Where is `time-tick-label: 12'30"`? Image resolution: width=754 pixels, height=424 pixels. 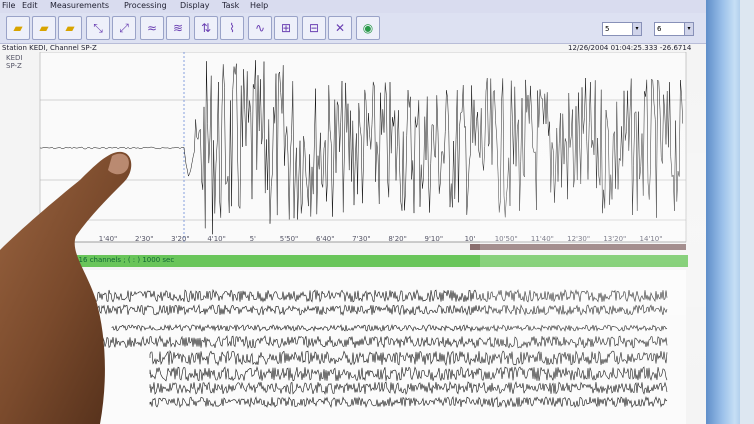
time-tick-label: 12'30" is located at coordinates (578, 239).